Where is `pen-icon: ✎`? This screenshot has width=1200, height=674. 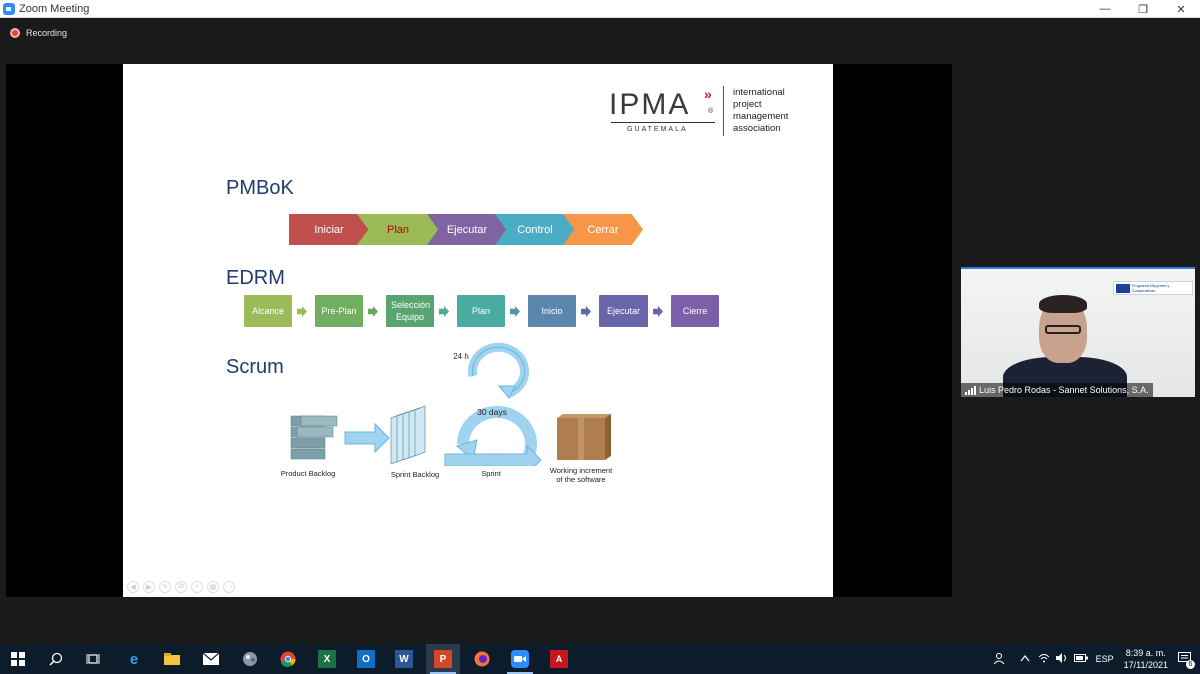 pen-icon: ✎ is located at coordinates (165, 587).